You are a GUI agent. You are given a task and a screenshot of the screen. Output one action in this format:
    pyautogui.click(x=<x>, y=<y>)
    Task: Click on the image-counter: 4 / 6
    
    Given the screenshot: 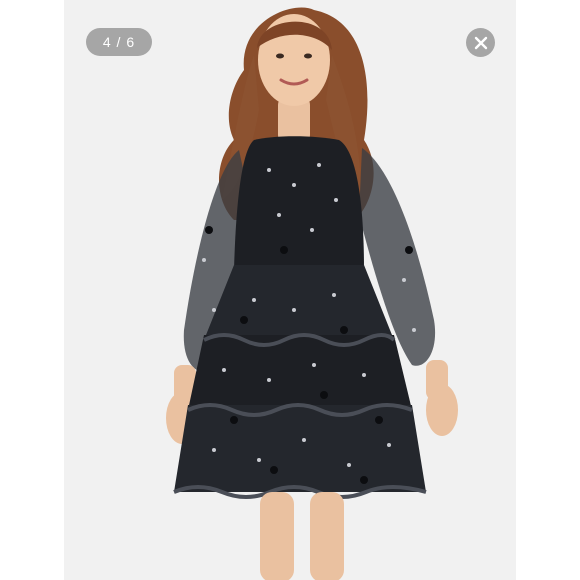 What is the action you would take?
    pyautogui.click(x=119, y=42)
    